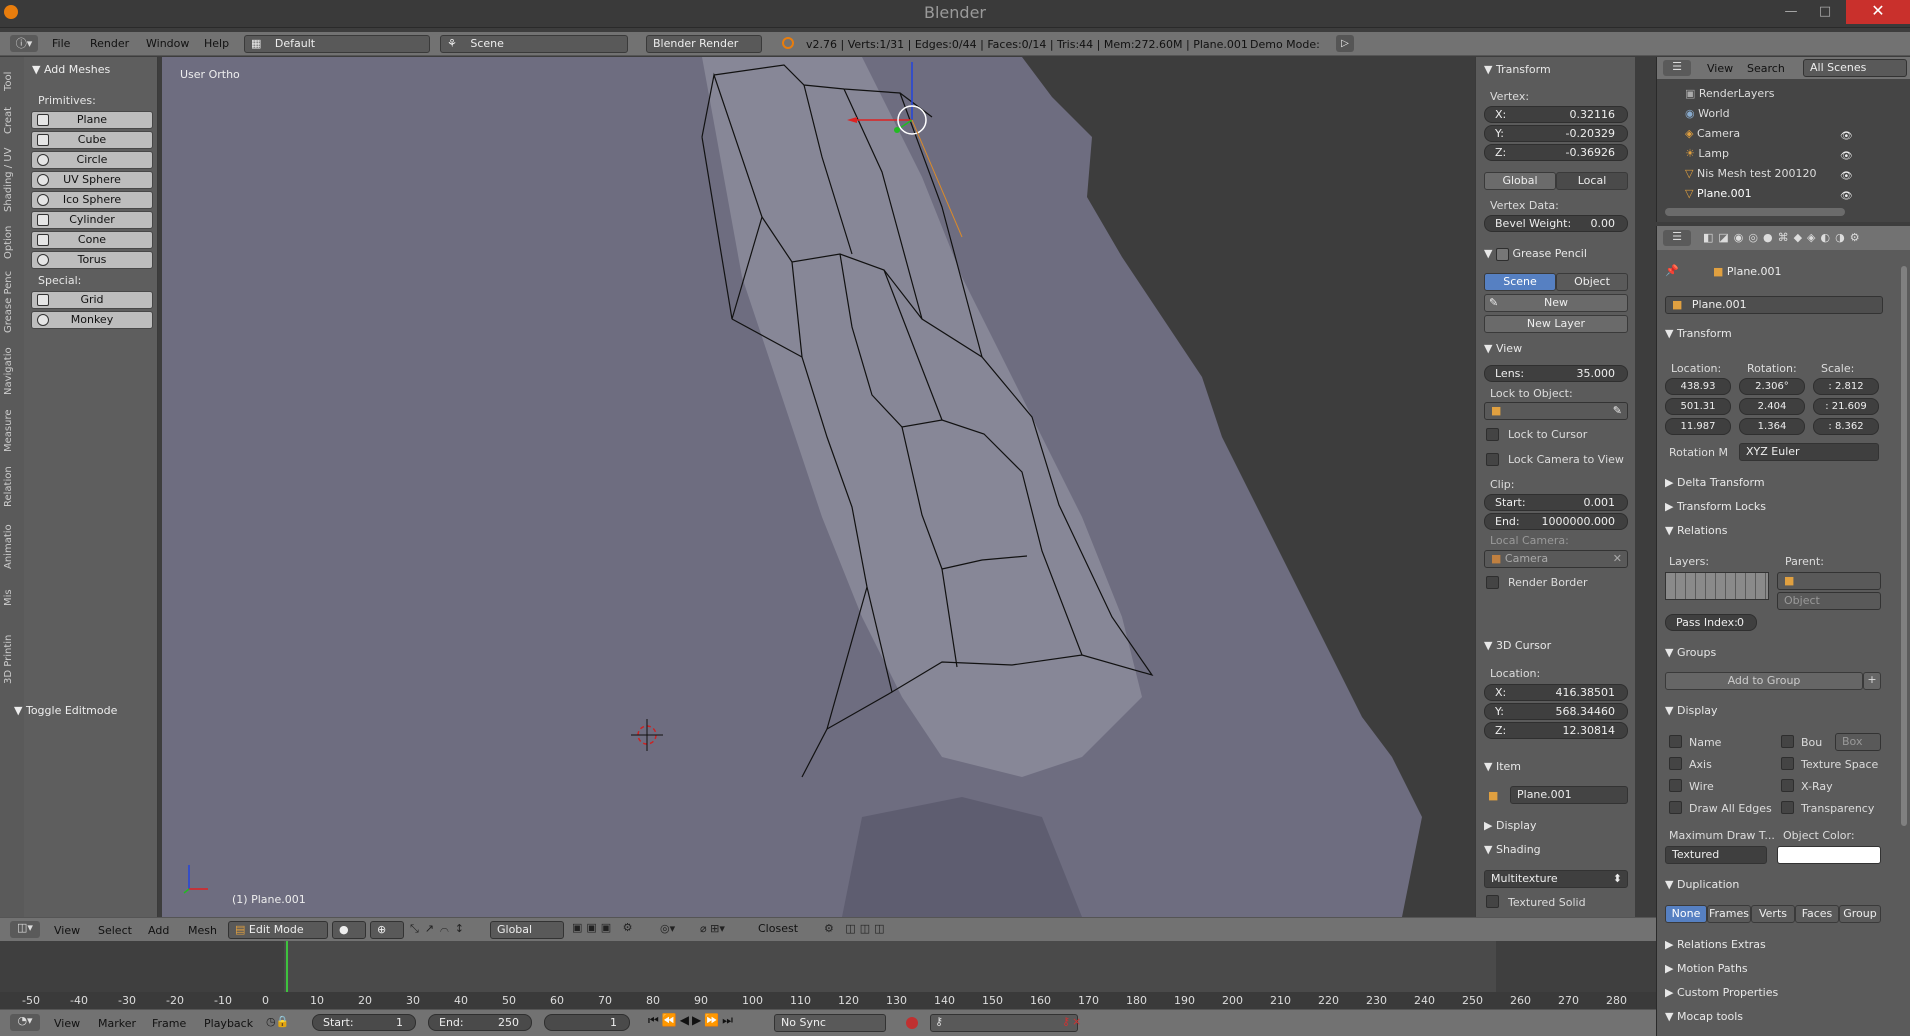  I want to click on menu-file: File, so click(61, 43).